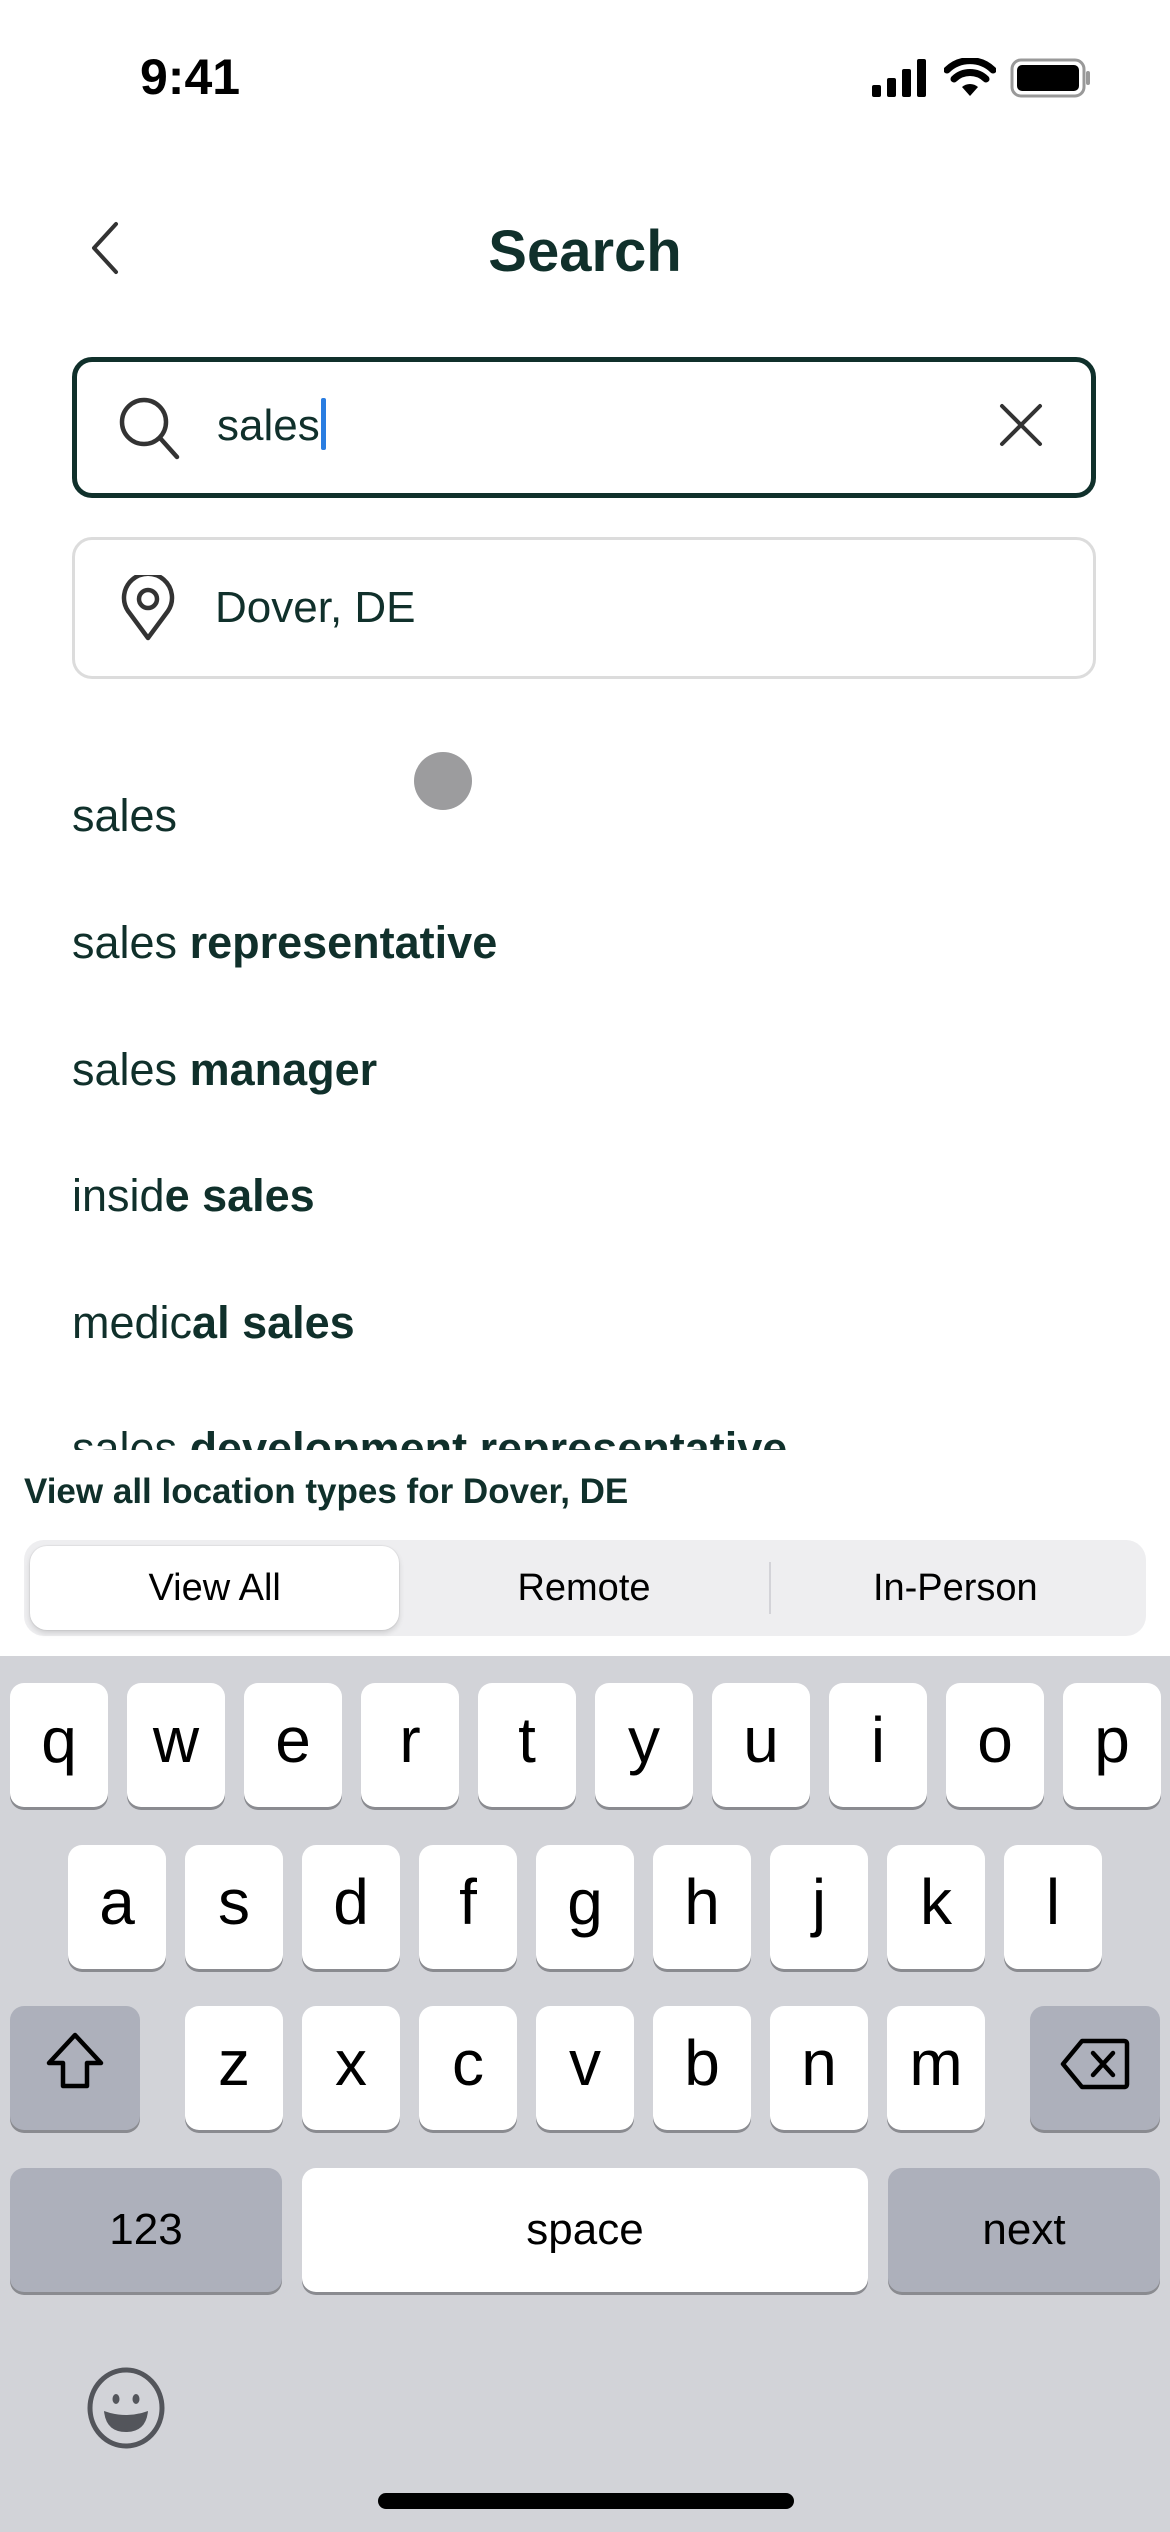  I want to click on search-icon, so click(150, 428).